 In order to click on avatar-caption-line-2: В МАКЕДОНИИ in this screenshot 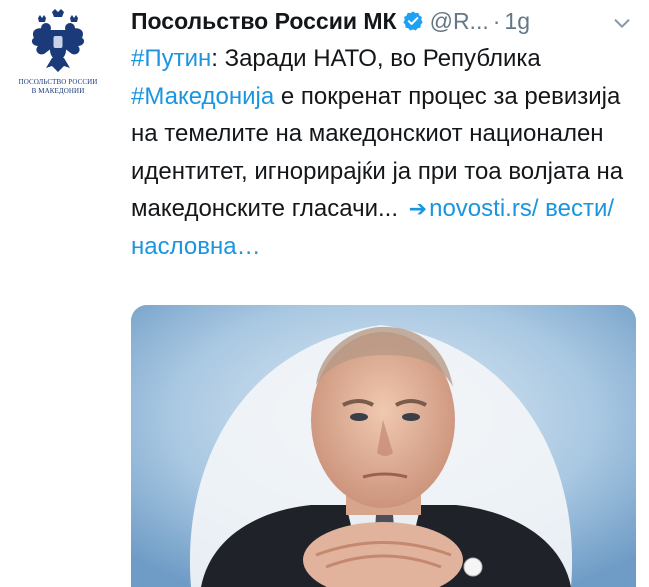, I will do `click(58, 91)`.